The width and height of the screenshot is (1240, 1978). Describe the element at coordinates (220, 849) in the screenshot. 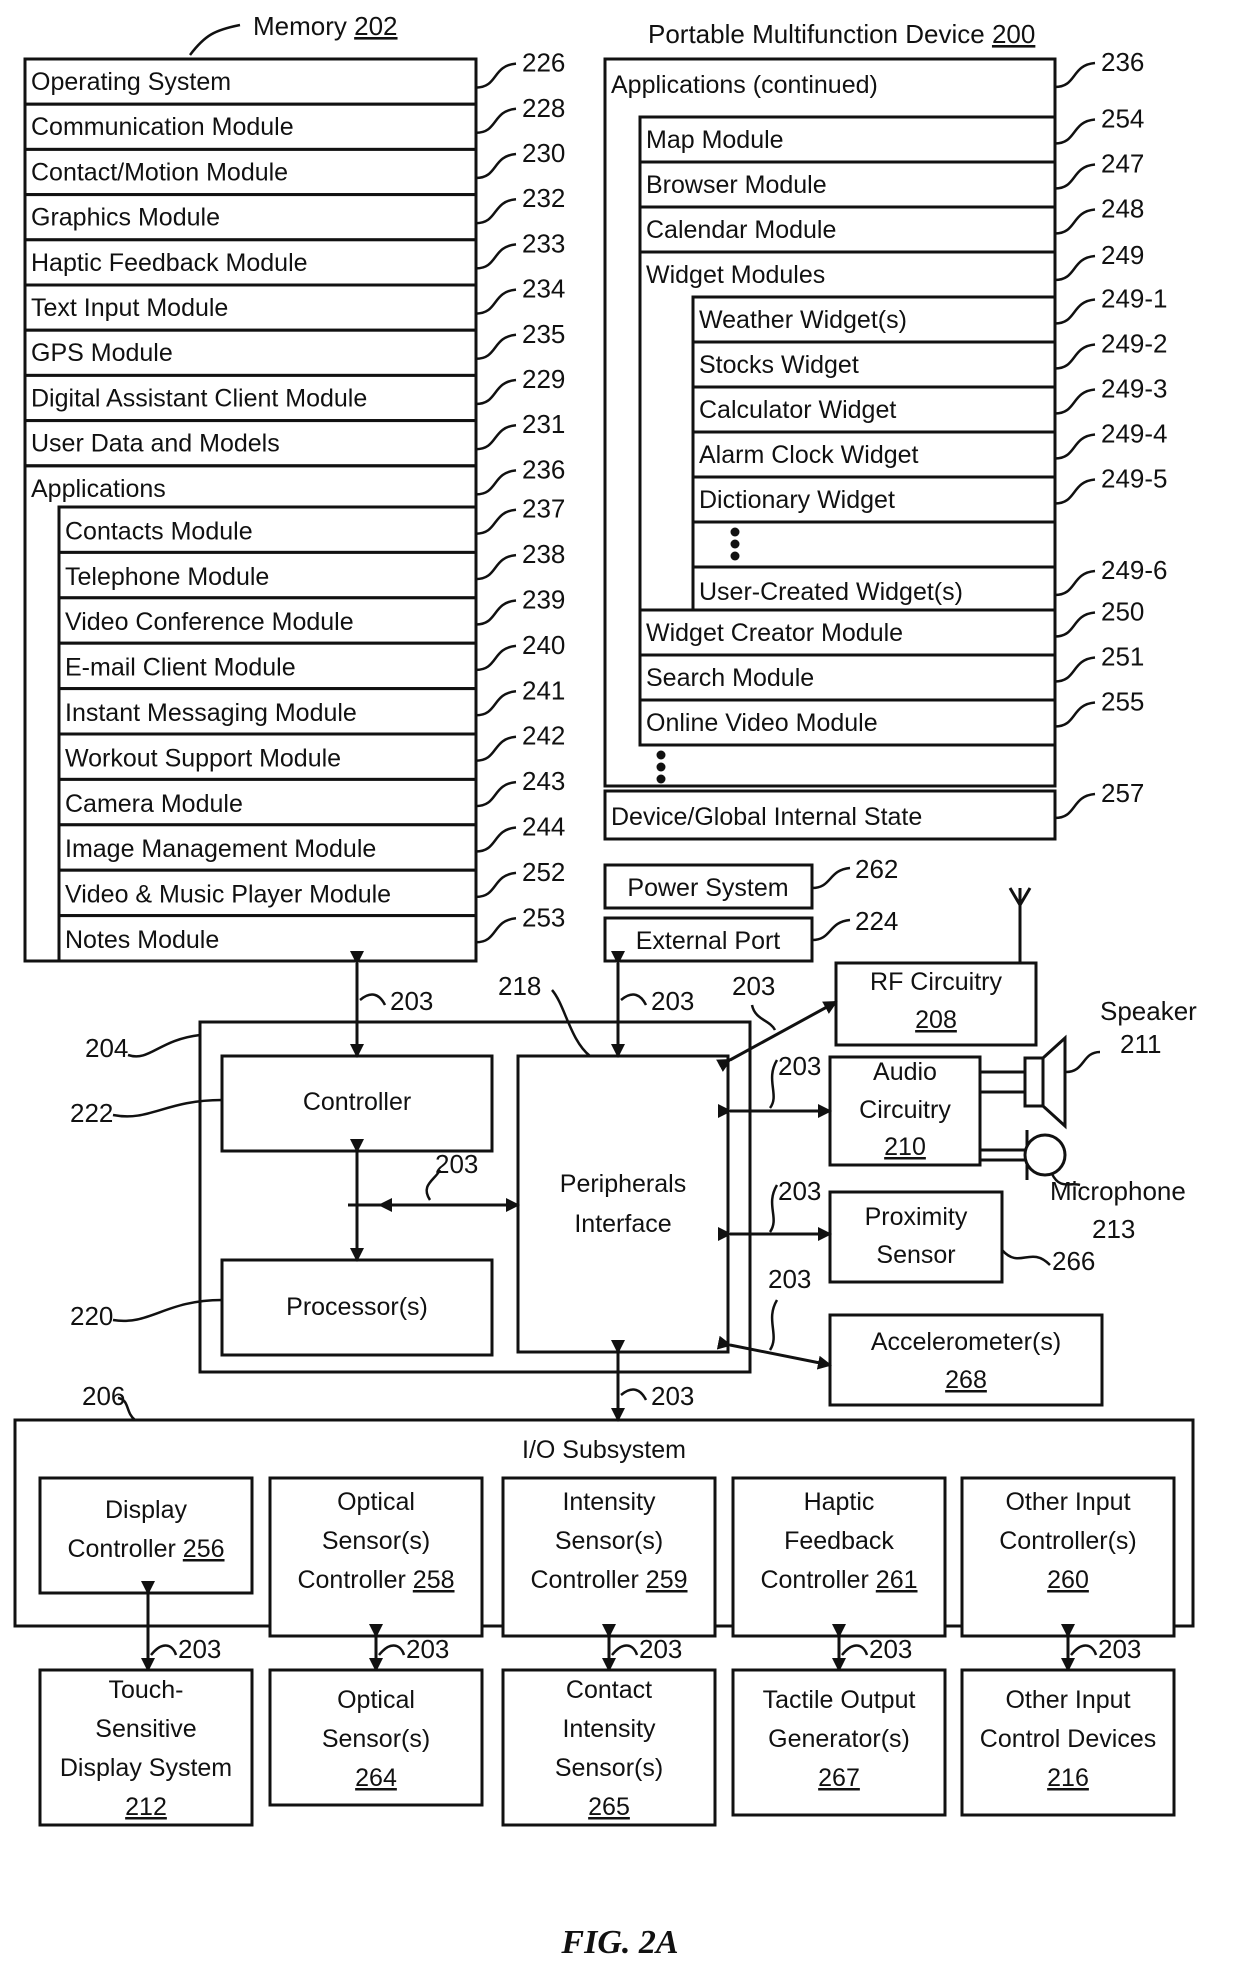

I see `svg-text: Image Management Module` at that location.